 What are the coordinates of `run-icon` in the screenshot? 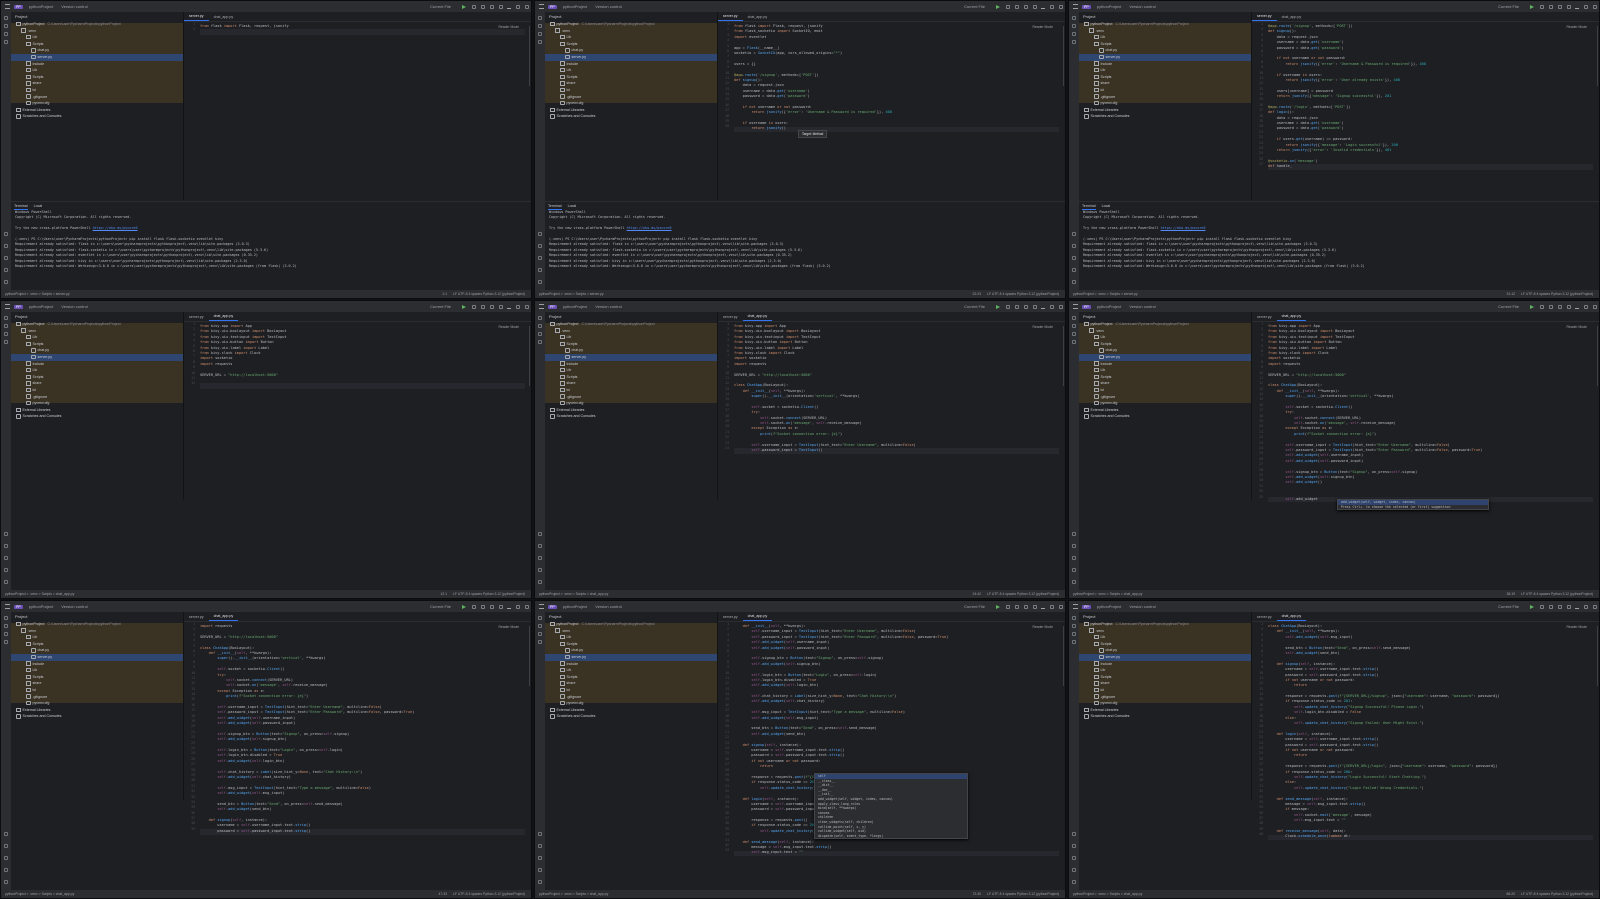 It's located at (1532, 306).